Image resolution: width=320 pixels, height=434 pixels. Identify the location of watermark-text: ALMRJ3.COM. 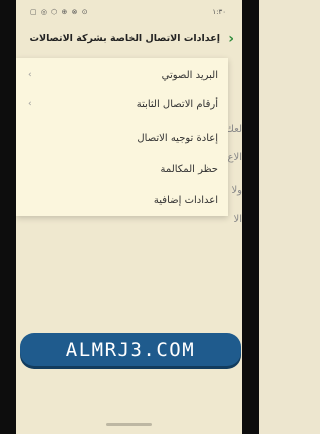
(130, 350).